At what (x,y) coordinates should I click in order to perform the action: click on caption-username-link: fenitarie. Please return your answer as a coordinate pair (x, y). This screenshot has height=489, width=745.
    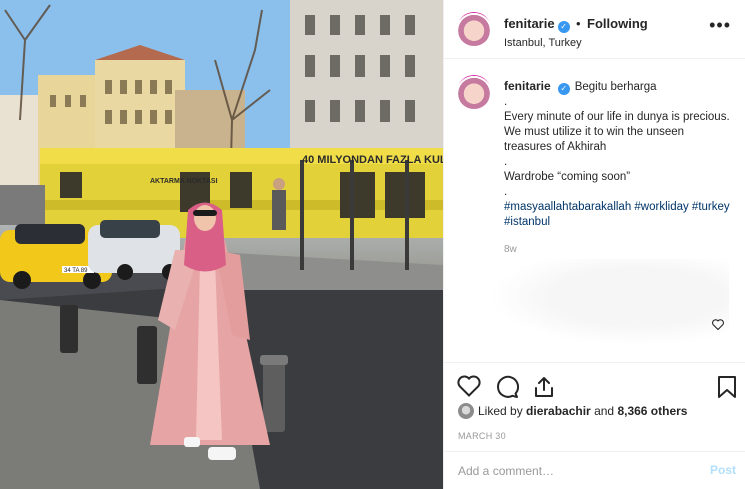
    Looking at the image, I should click on (527, 86).